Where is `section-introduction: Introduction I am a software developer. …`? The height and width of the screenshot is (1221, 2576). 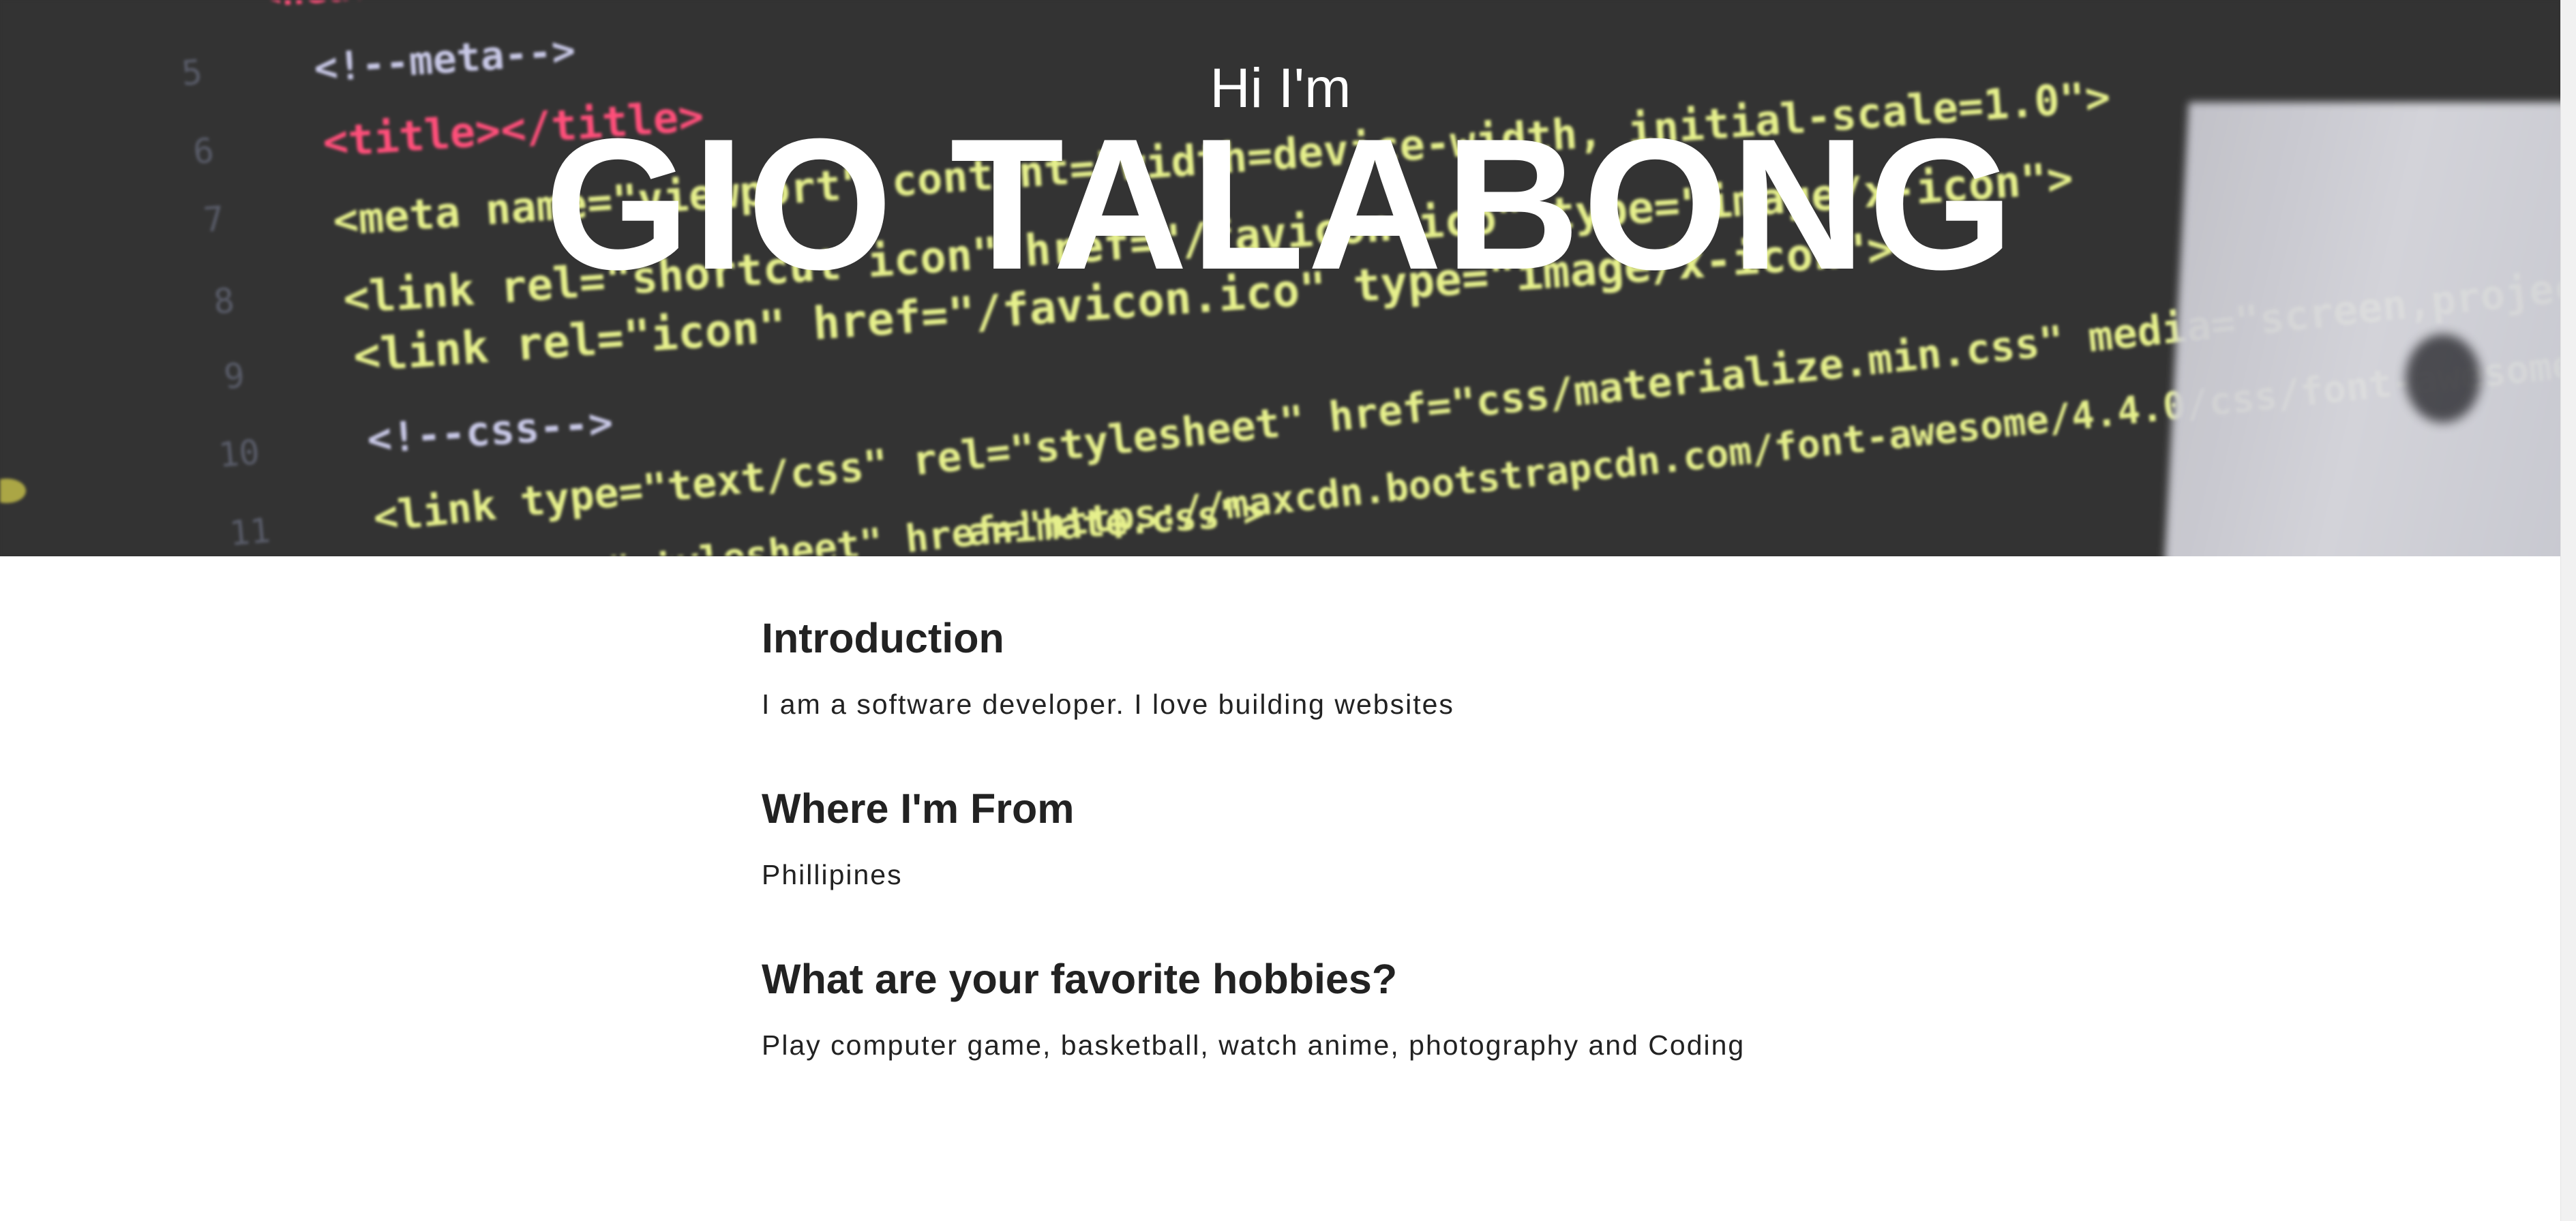 section-introduction: Introduction I am a software developer. … is located at coordinates (1307, 667).